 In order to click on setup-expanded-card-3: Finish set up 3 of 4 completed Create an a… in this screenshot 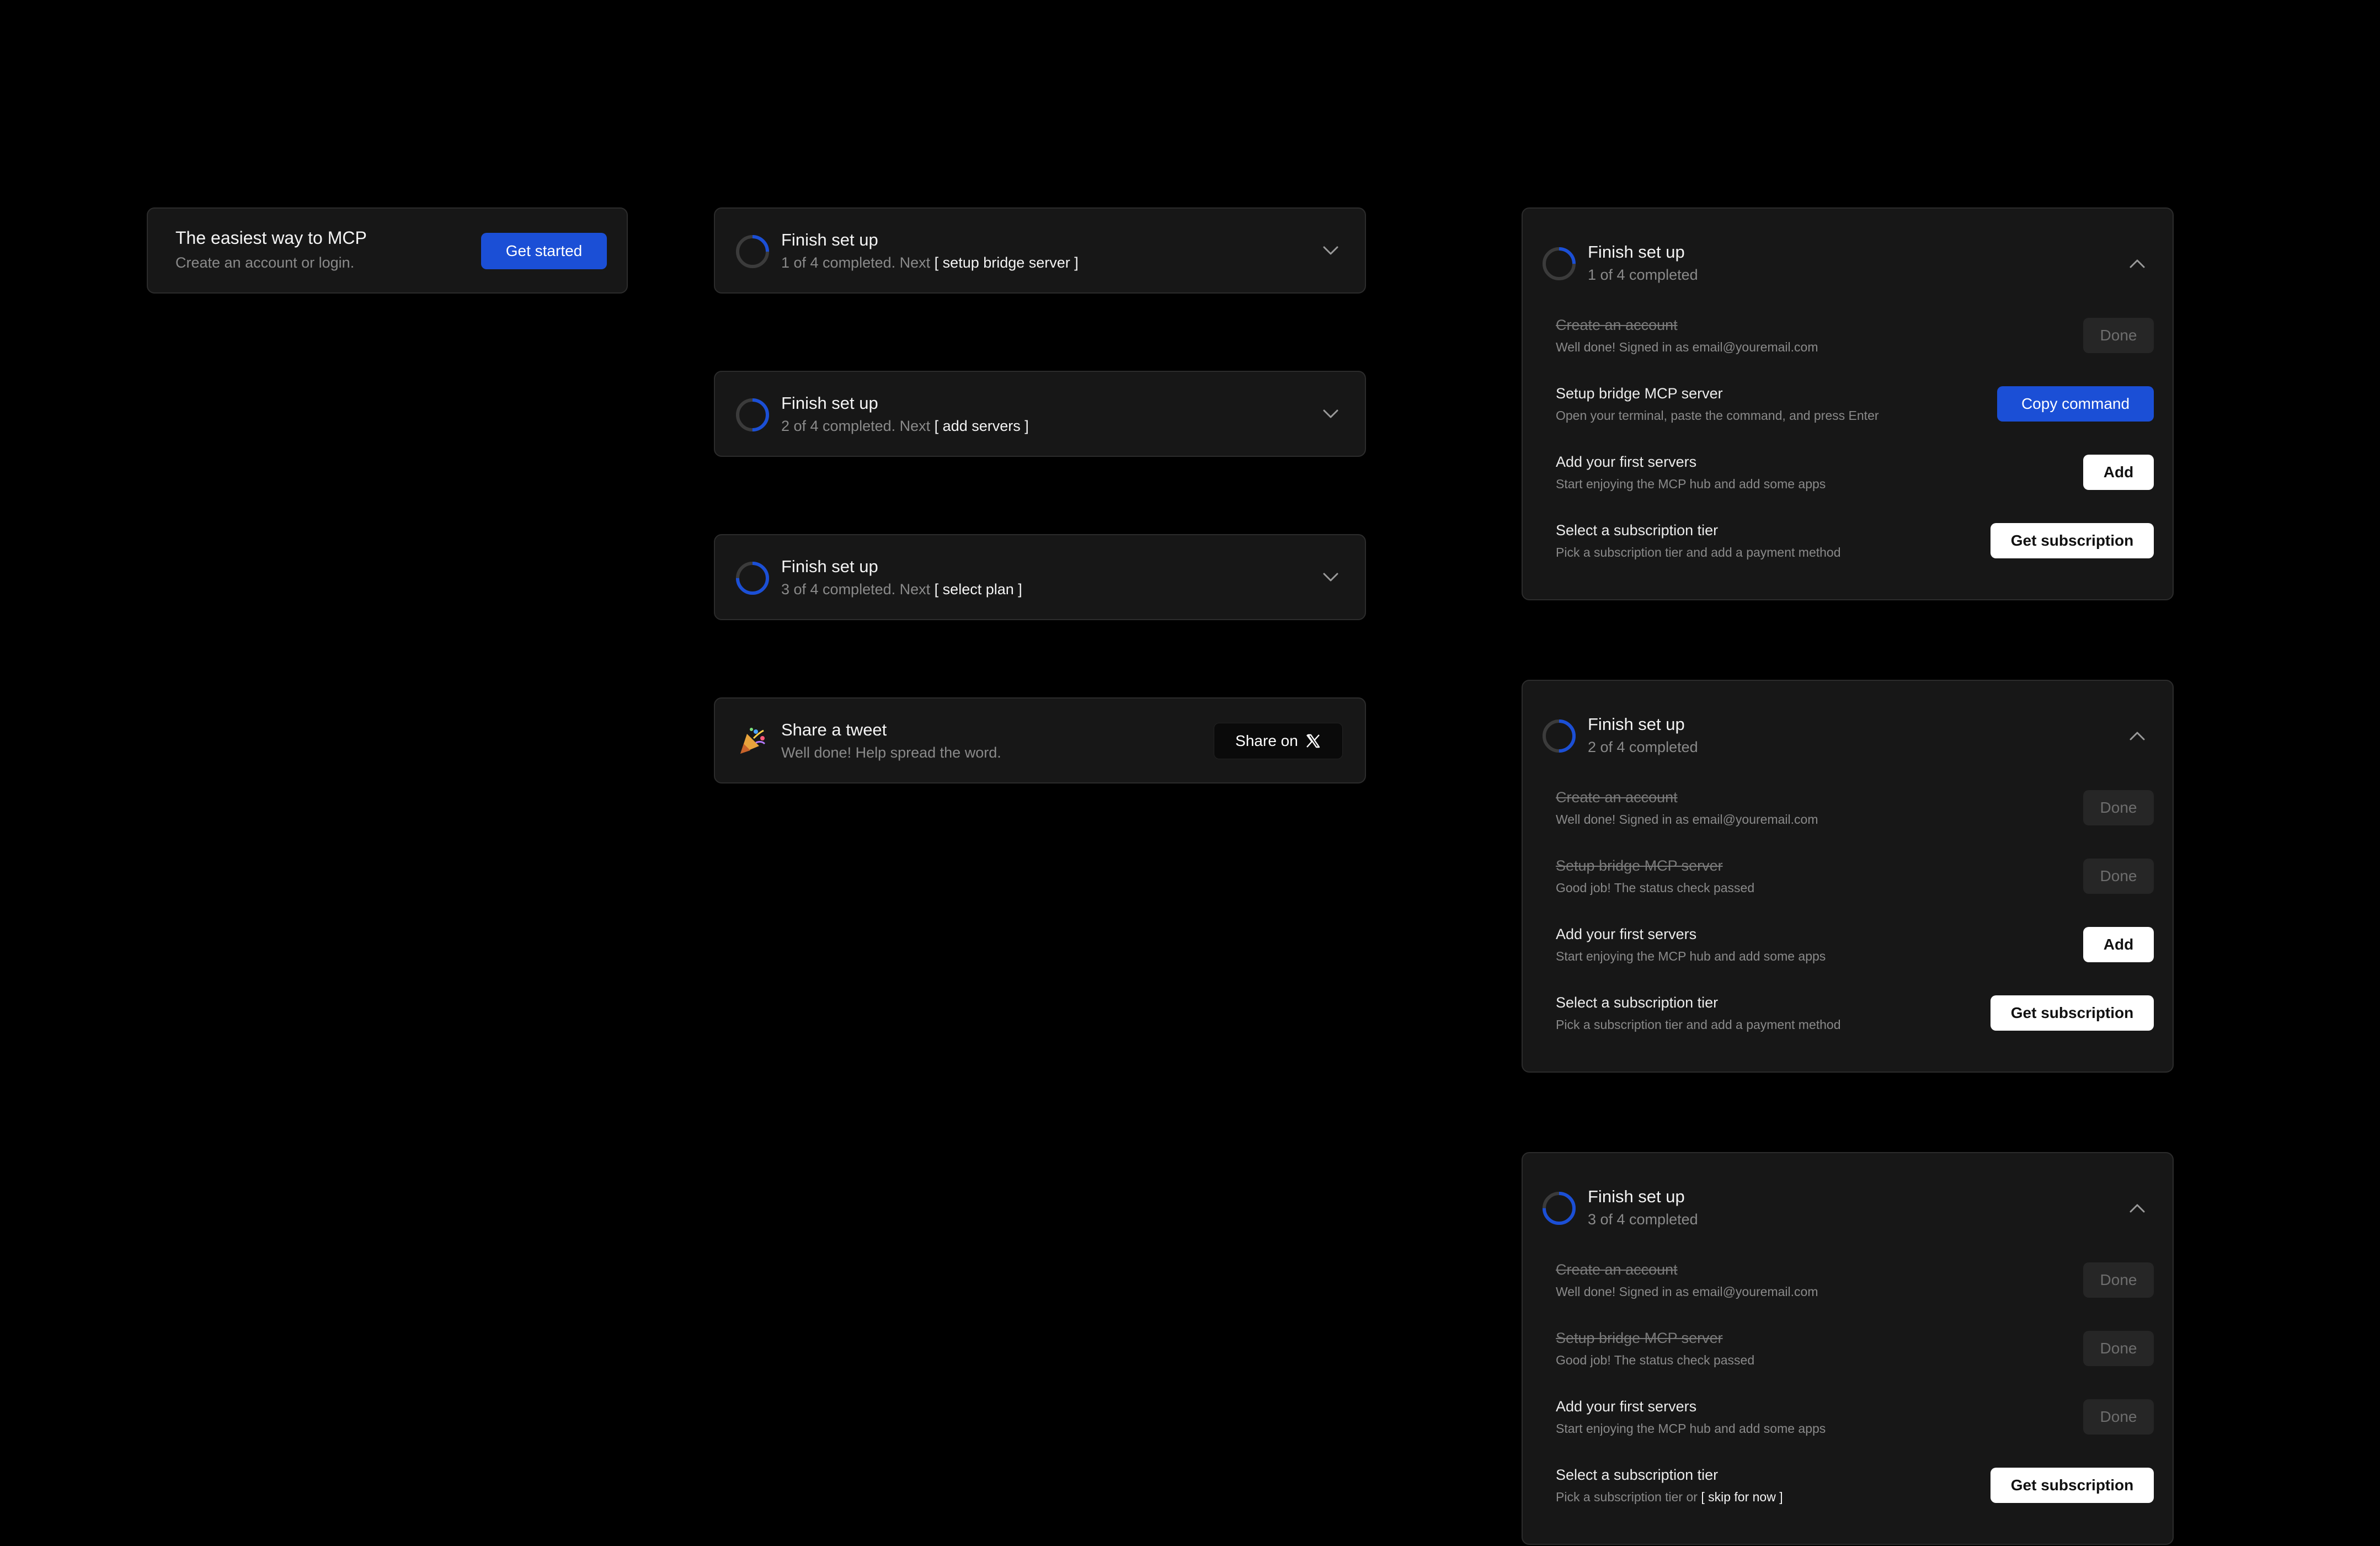, I will do `click(1848, 1348)`.